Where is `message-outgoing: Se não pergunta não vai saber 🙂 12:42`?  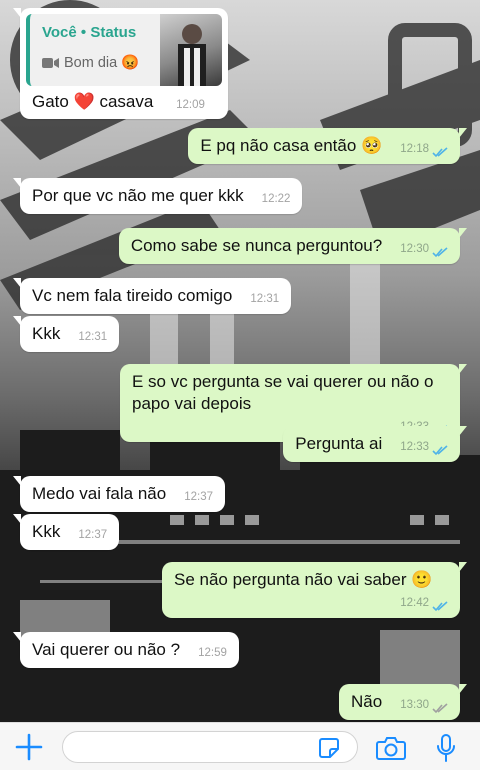 message-outgoing: Se não pergunta não vai saber 🙂 12:42 is located at coordinates (314, 590).